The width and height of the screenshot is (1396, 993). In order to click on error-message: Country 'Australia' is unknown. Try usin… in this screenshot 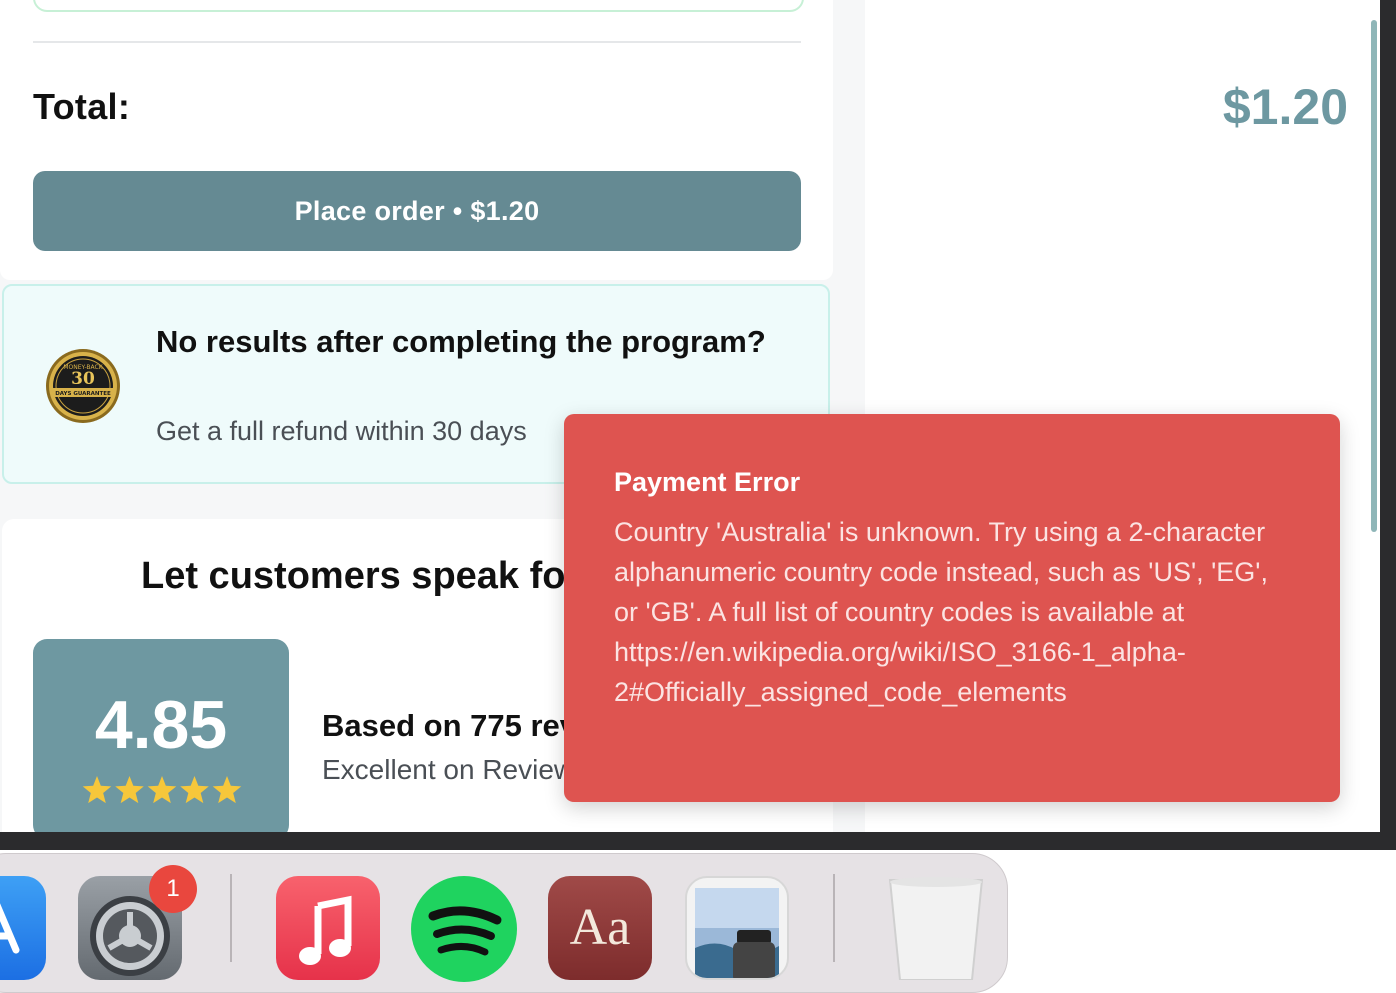, I will do `click(941, 612)`.